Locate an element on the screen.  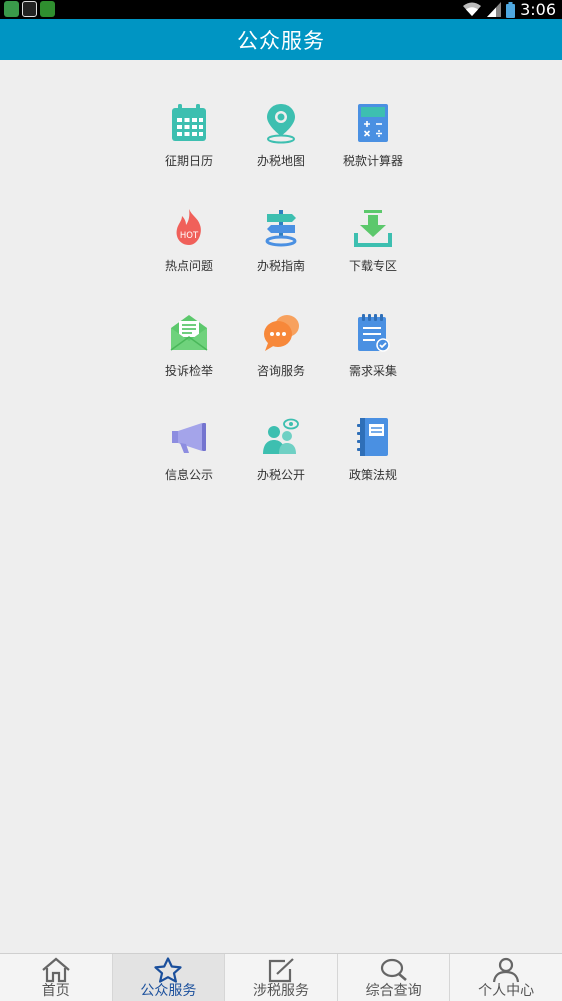
calendar-icon is located at coordinates (189, 122).